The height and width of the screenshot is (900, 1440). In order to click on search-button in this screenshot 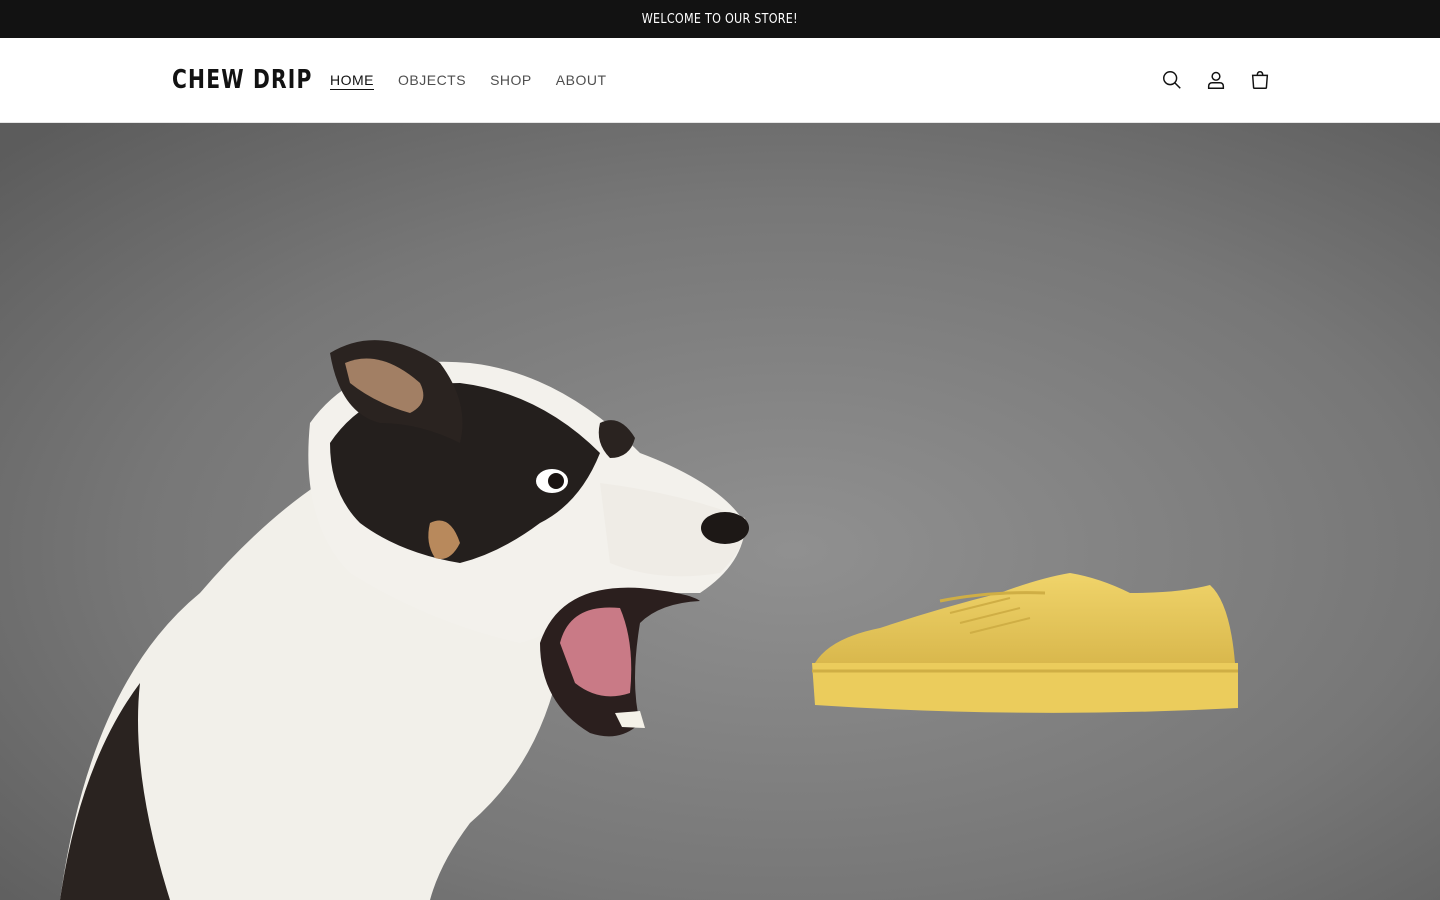, I will do `click(1172, 80)`.